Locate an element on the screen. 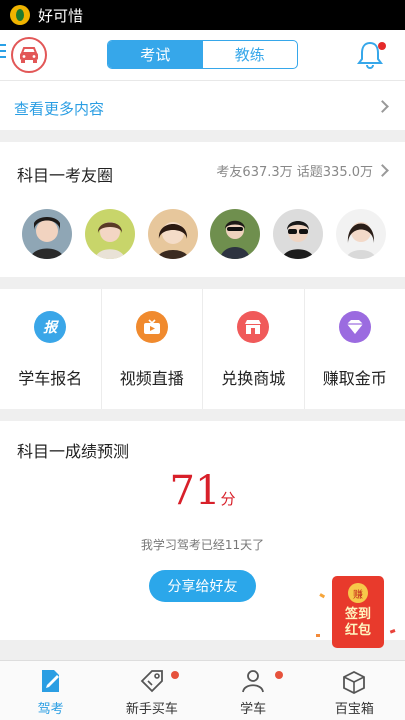  feature-label: 赚取金币 is located at coordinates (354, 378).